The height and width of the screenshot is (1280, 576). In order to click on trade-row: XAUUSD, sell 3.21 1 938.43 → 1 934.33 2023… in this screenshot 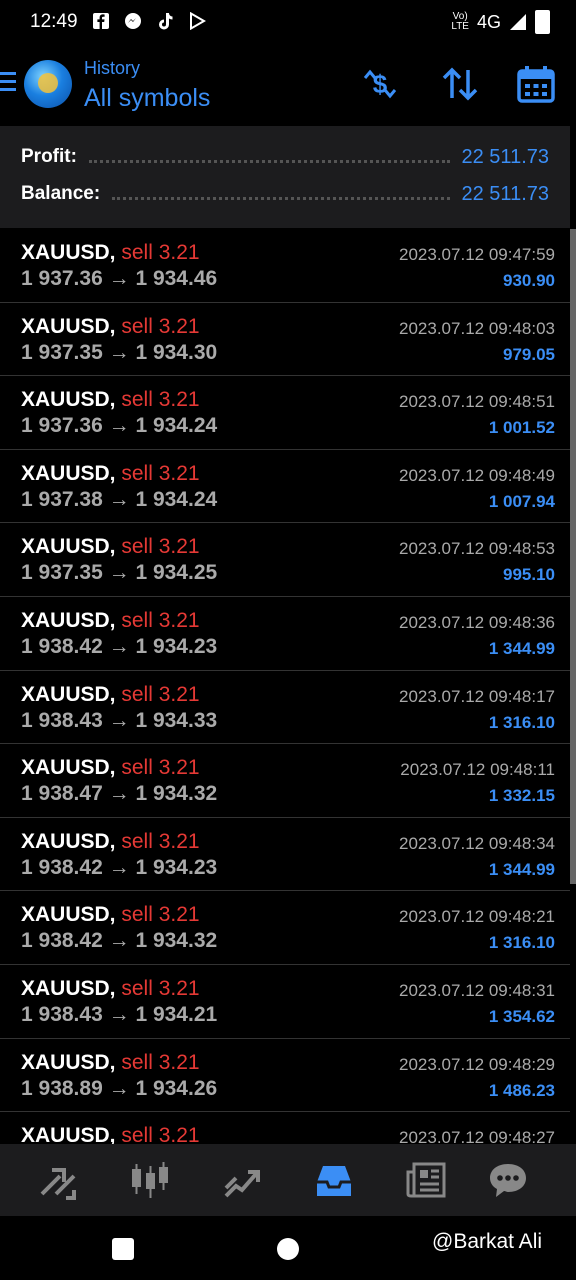, I will do `click(285, 708)`.